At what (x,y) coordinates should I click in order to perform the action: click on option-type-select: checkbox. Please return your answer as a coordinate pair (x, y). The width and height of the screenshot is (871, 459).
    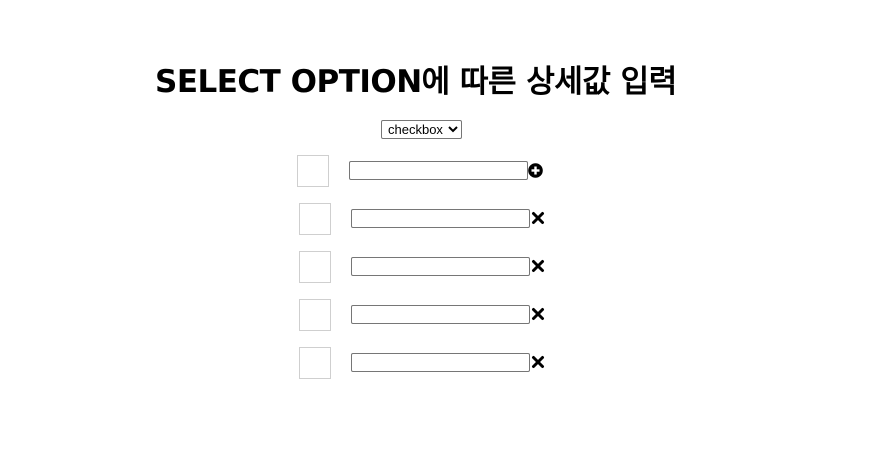
    Looking at the image, I should click on (421, 129).